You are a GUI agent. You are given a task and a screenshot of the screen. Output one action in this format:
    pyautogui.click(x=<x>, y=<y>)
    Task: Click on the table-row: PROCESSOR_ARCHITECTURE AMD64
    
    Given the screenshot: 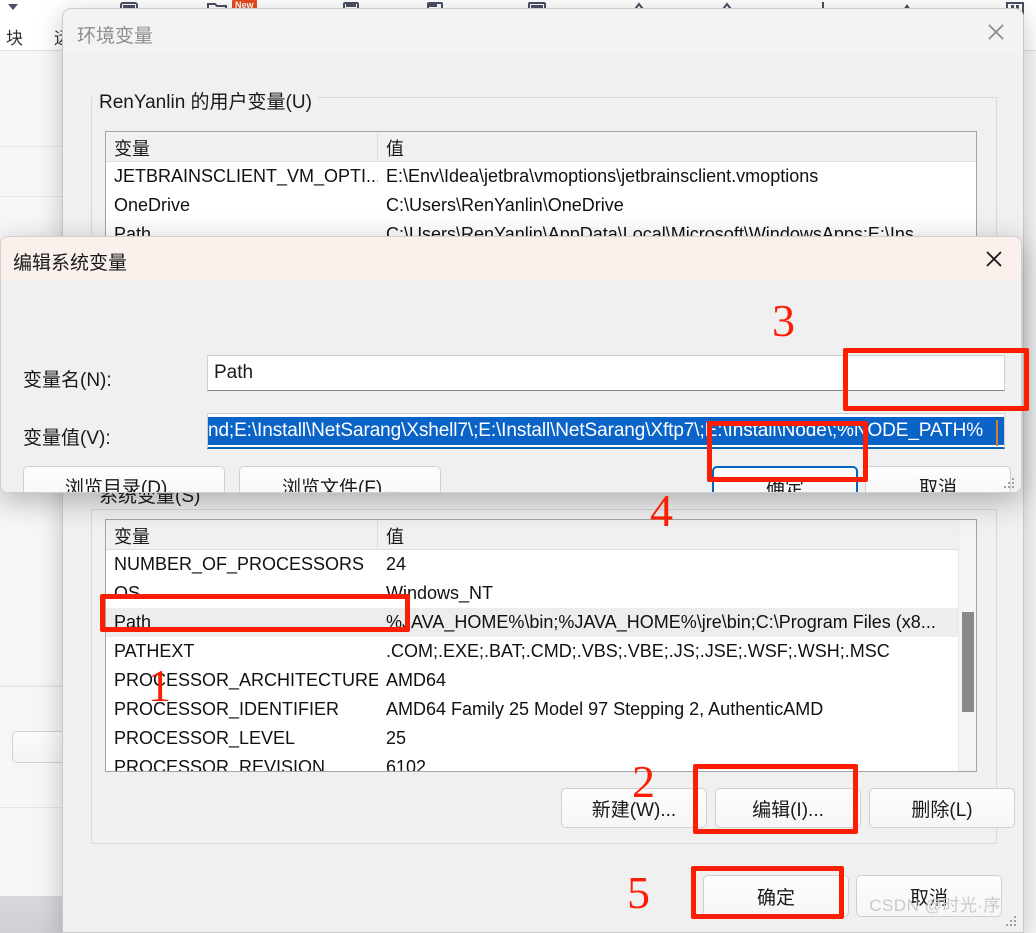 What is the action you would take?
    pyautogui.click(x=541, y=680)
    